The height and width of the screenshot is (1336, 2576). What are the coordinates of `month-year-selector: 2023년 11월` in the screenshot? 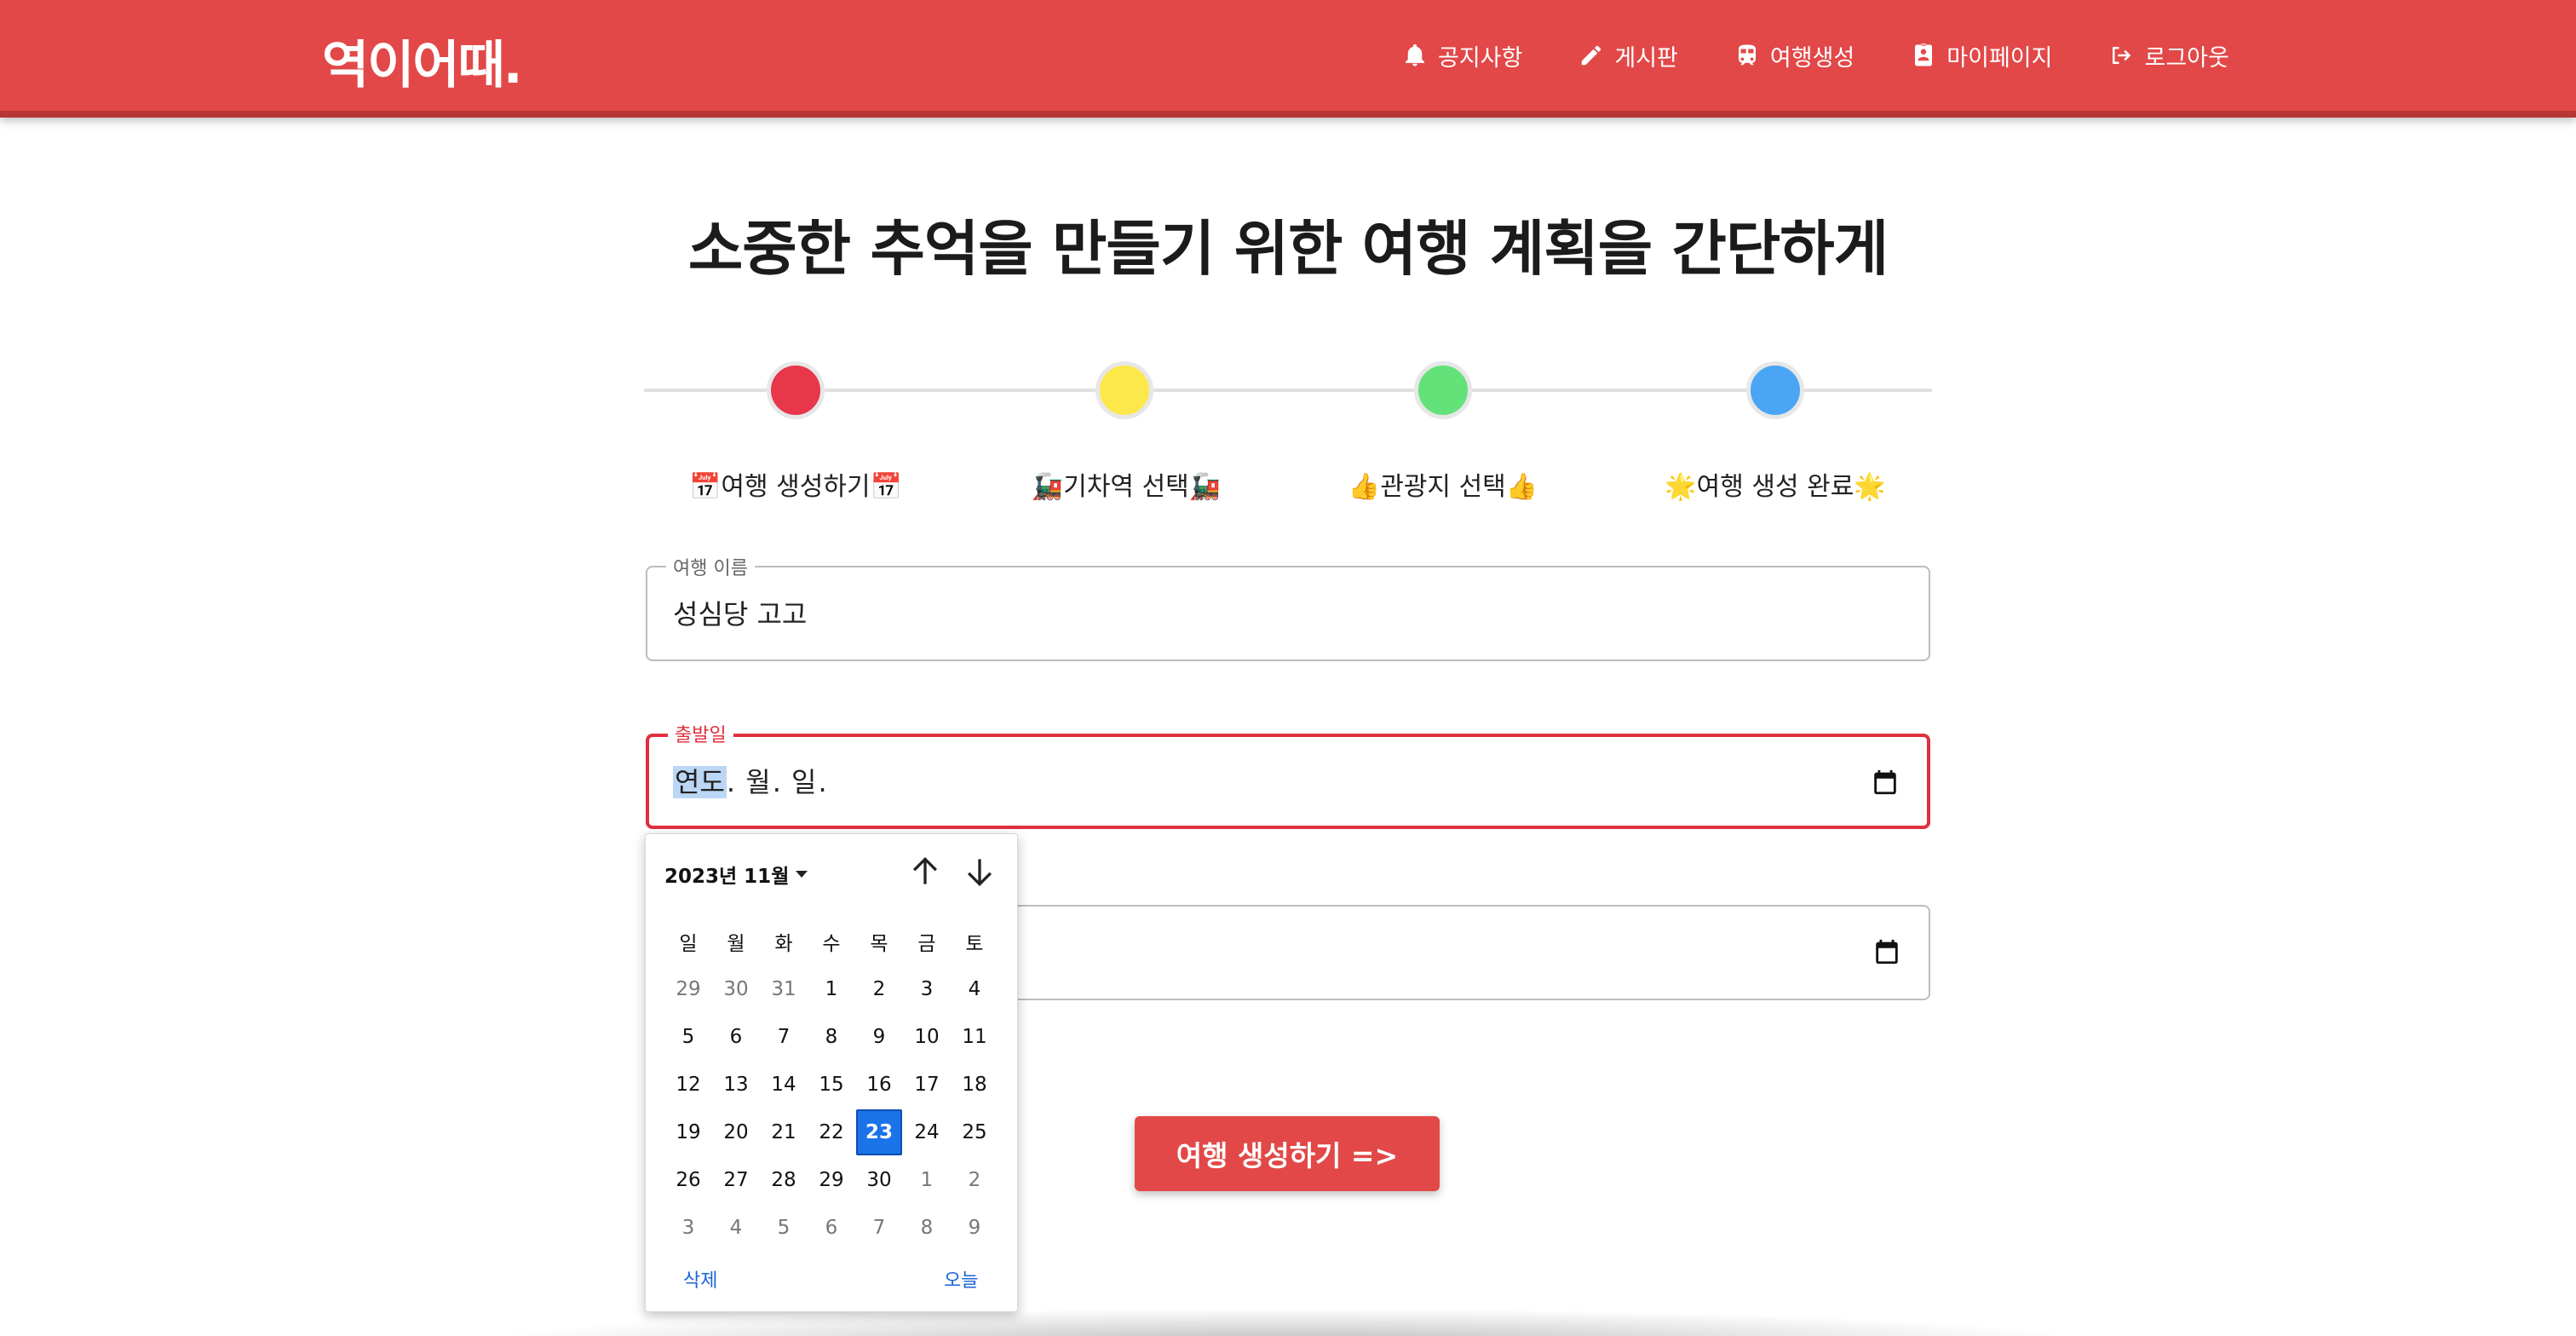 It's located at (736, 874).